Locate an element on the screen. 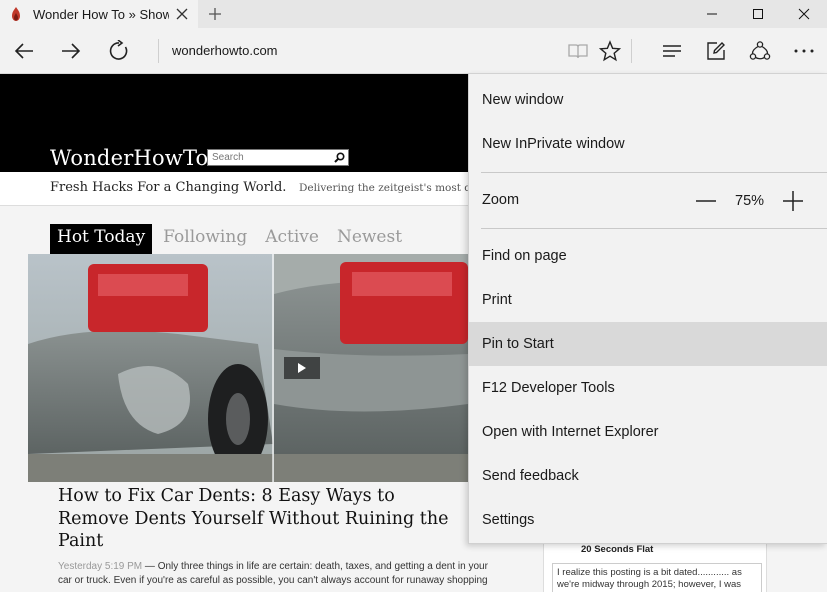  play-icon is located at coordinates (302, 368).